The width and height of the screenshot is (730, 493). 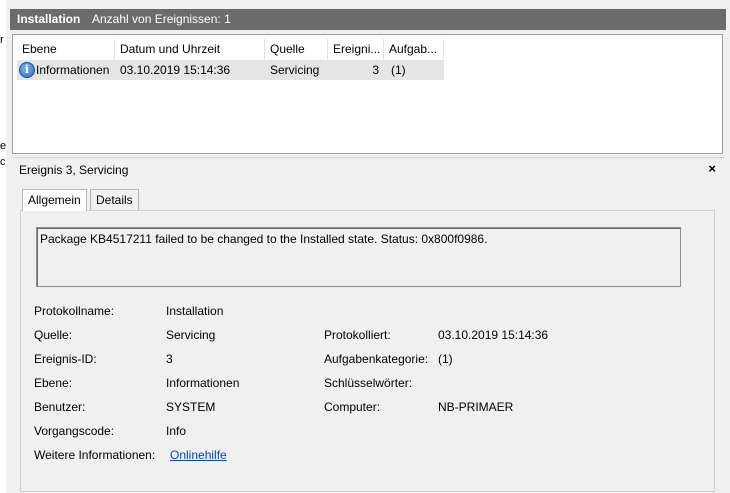 What do you see at coordinates (445, 359) in the screenshot?
I see `task-category-value: (1)` at bounding box center [445, 359].